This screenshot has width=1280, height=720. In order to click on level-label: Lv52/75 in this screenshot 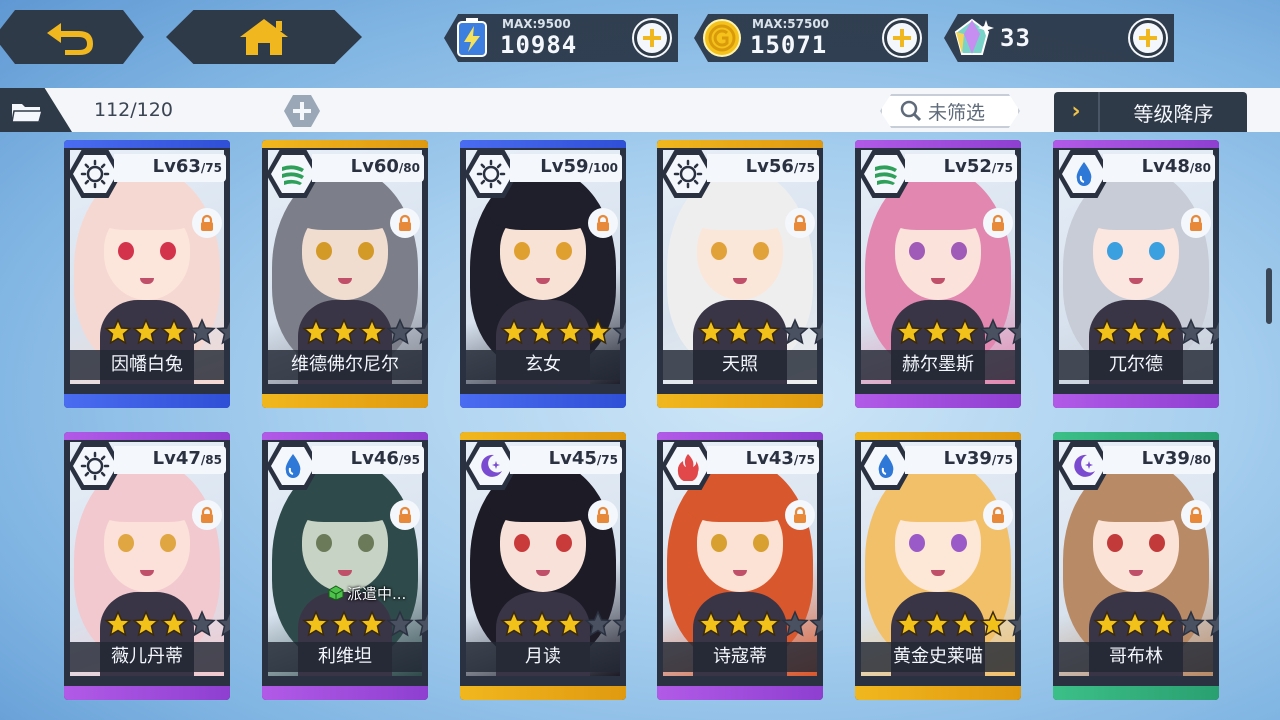, I will do `click(961, 168)`.